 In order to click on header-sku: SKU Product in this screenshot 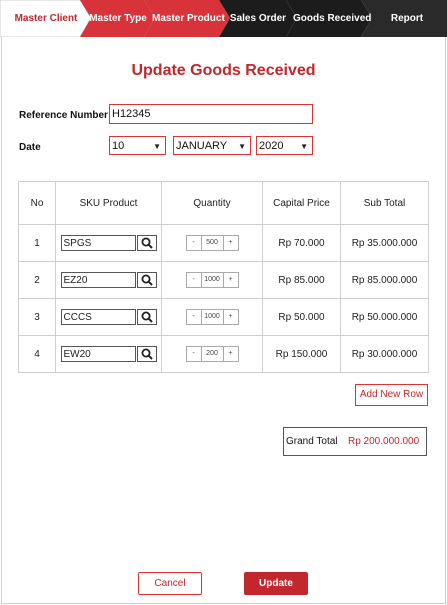, I will do `click(108, 203)`.